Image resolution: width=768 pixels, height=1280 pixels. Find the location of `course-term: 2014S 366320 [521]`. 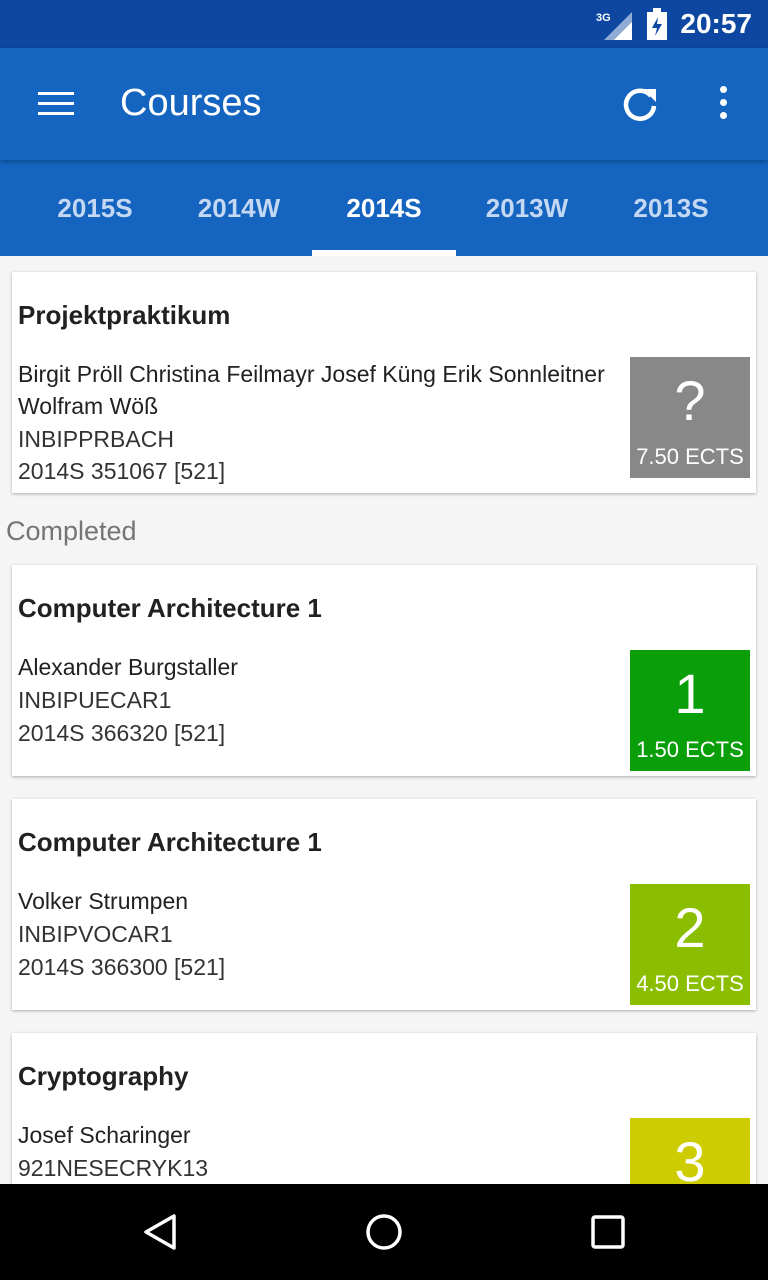

course-term: 2014S 366320 [521] is located at coordinates (122, 733).